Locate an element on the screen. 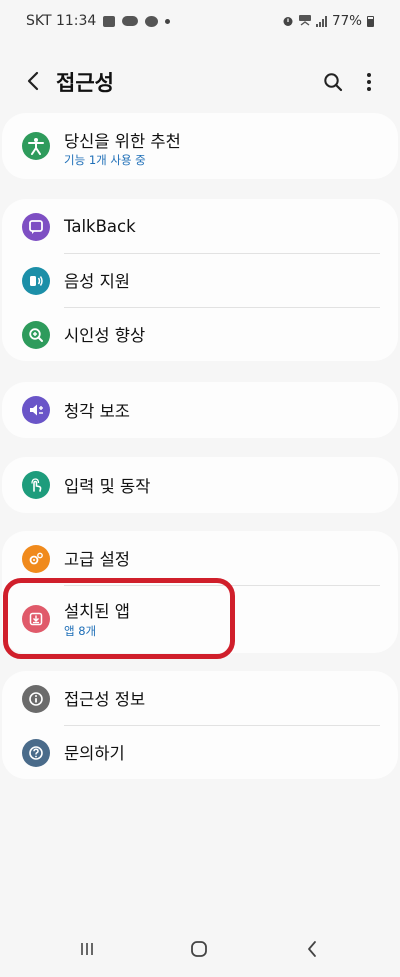 The image size is (400, 977). voice-assist-icon is located at coordinates (36, 281).